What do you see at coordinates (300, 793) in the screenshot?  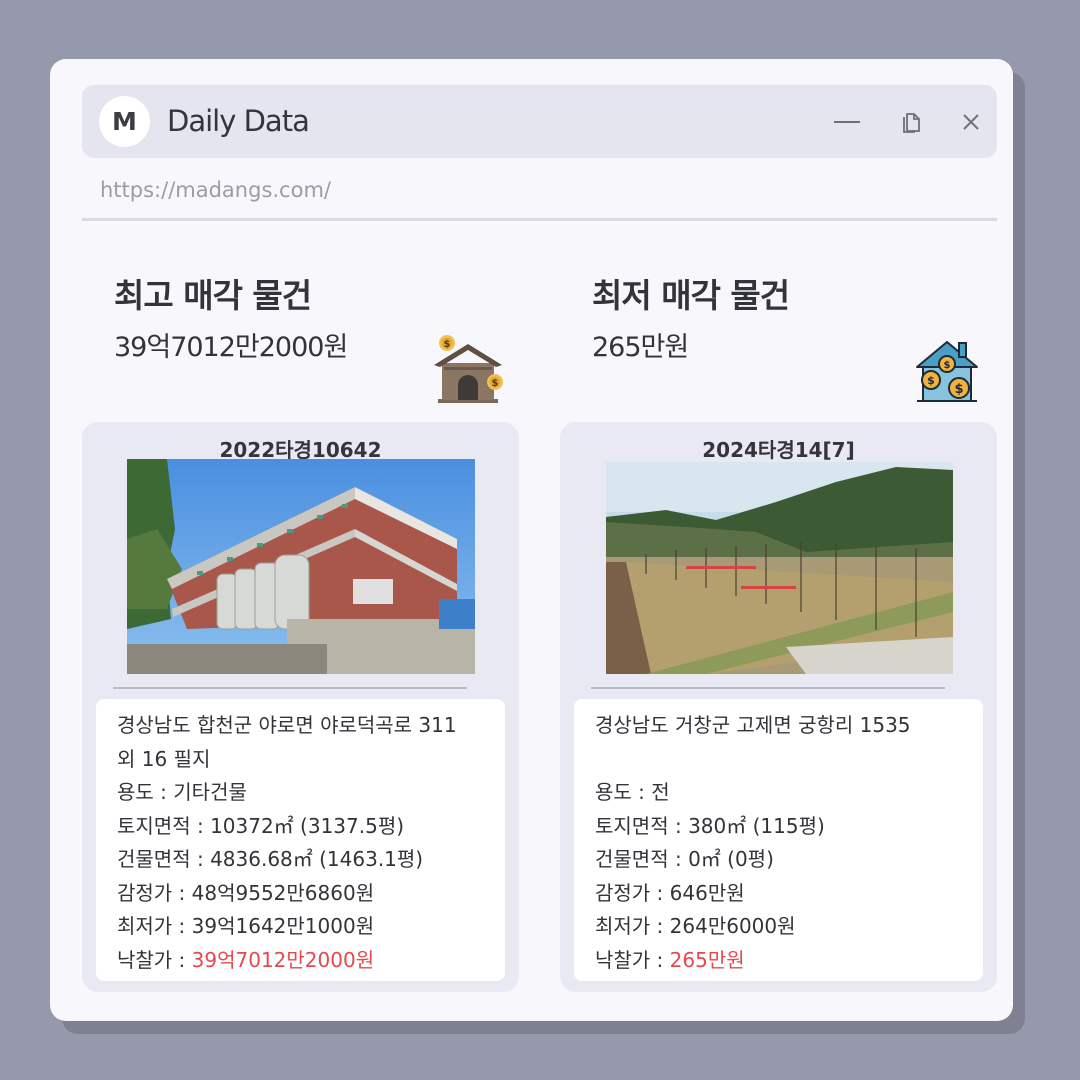 I see `highest-usage-row: 용도 : 기타건물` at bounding box center [300, 793].